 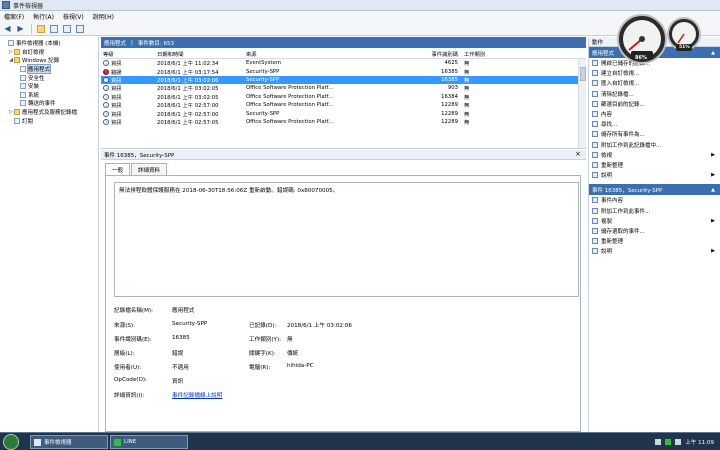 I want to click on tree-item: ▷ 應用程式及服務記錄檔, so click(x=49, y=112).